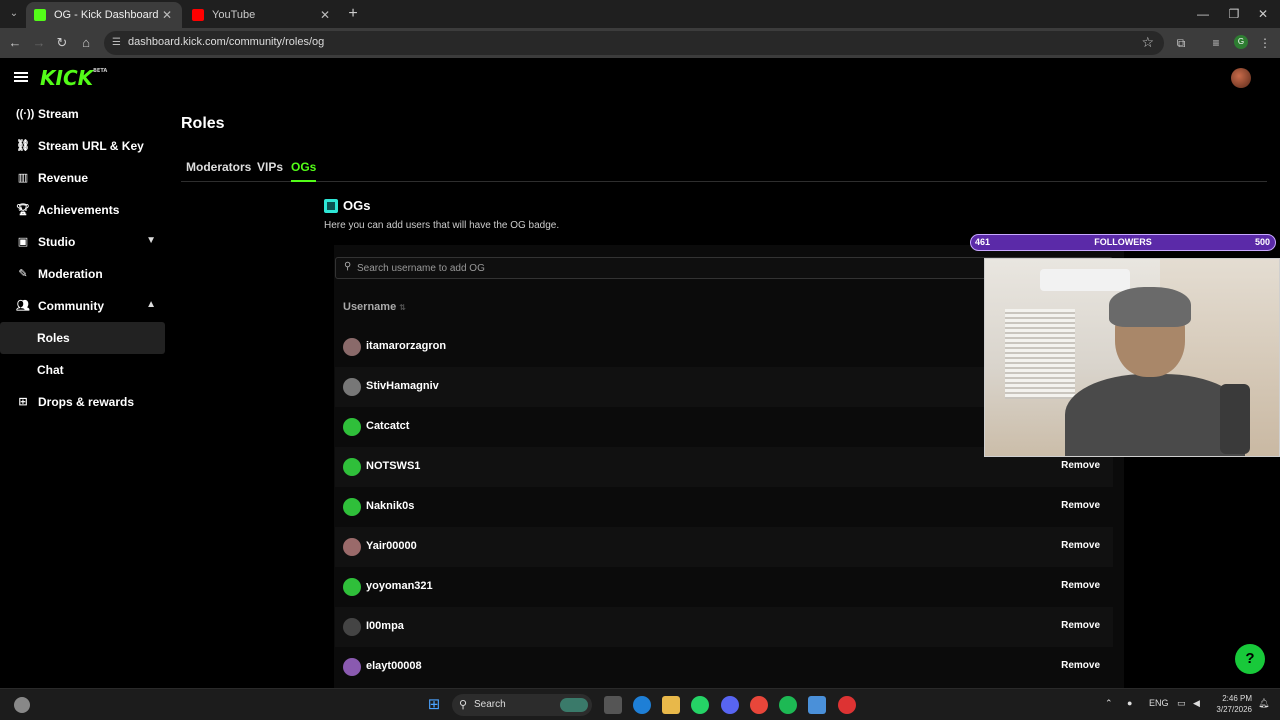 The image size is (1280, 720). What do you see at coordinates (1132, 357) in the screenshot?
I see `webcam-overlay` at bounding box center [1132, 357].